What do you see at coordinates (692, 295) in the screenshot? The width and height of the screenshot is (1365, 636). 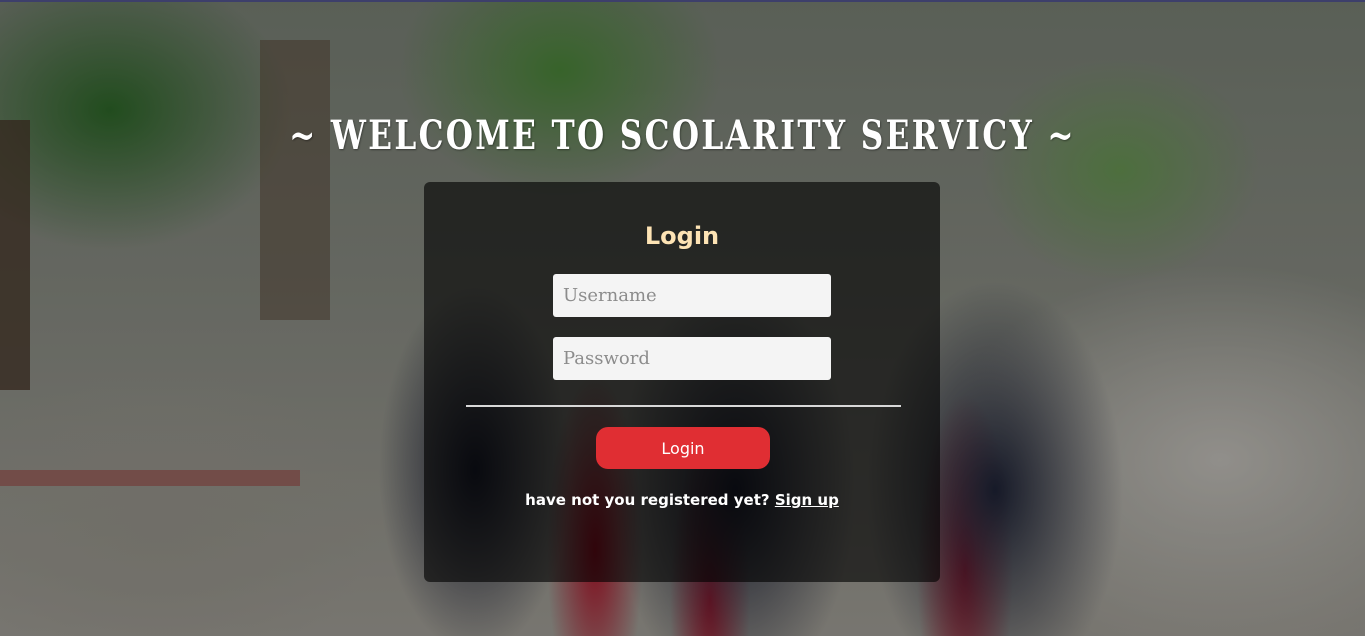 I see `username-input` at bounding box center [692, 295].